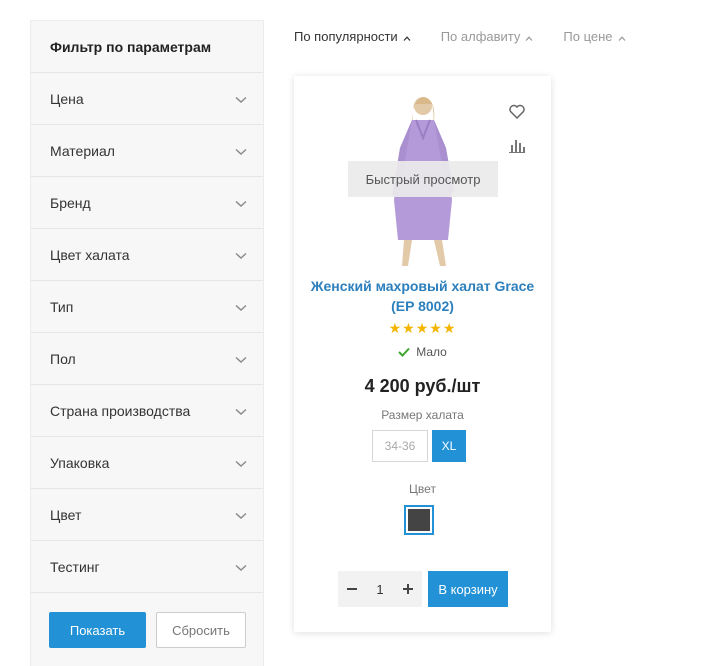 Image resolution: width=727 pixels, height=666 pixels. I want to click on filter-item-label: Пол, so click(63, 358).